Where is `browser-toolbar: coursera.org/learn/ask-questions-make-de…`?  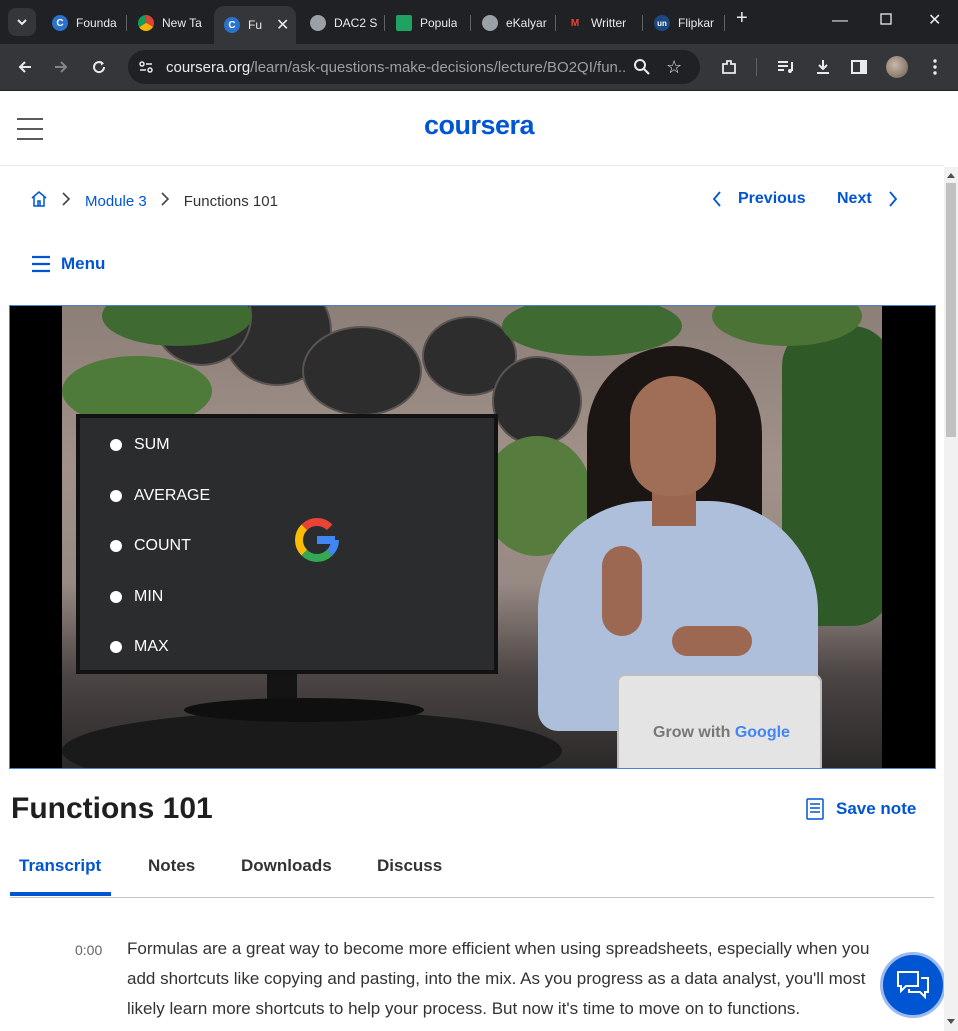 browser-toolbar: coursera.org/learn/ask-questions-make-de… is located at coordinates (479, 67).